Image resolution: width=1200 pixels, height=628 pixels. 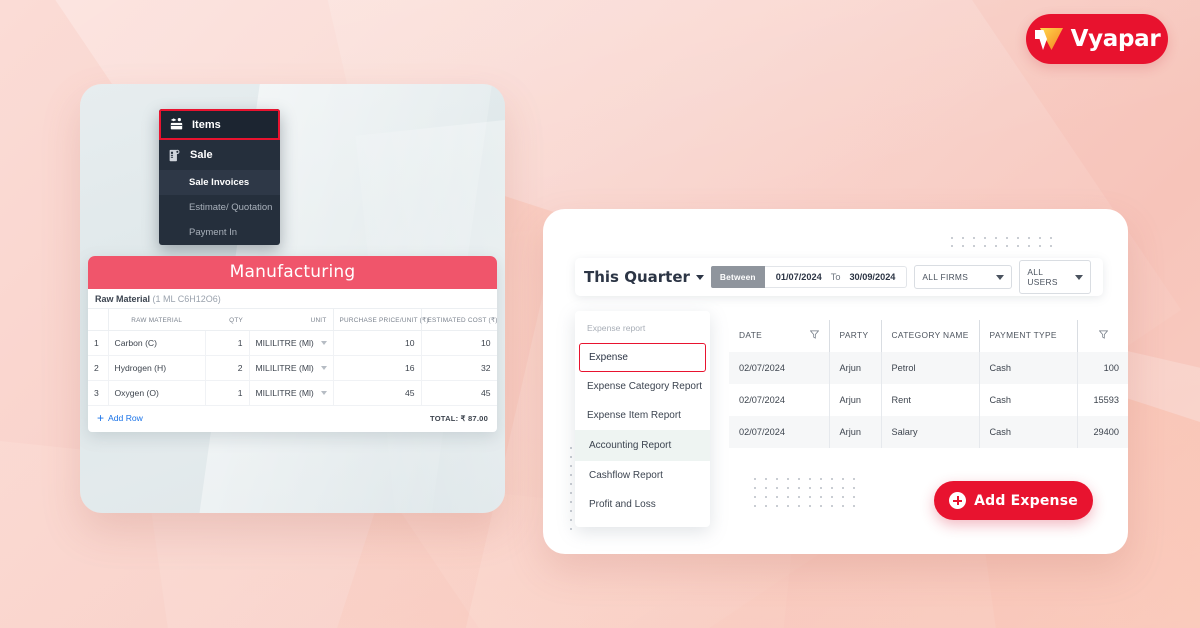 I want to click on report-item-expense-category-report: Expense Category Report, so click(x=642, y=386).